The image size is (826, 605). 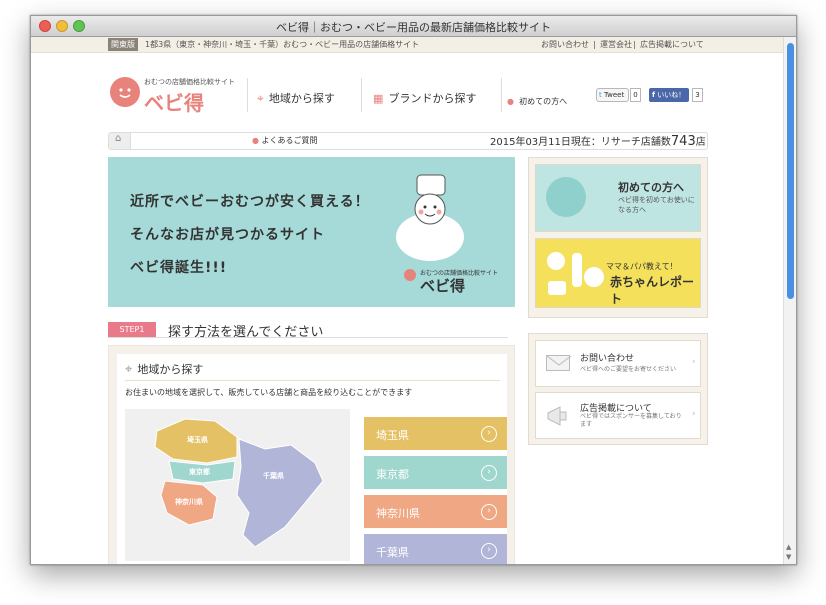 I want to click on status-prefix: 2015年03月11日現在：リサーチ店舗数, so click(x=580, y=142).